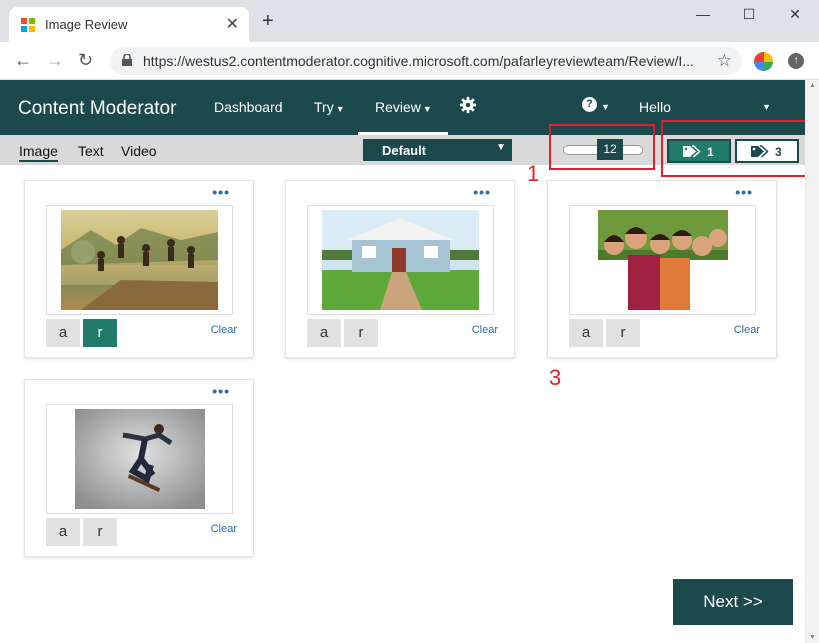 This screenshot has height=643, width=819. What do you see at coordinates (763, 61) in the screenshot?
I see `extension-icon` at bounding box center [763, 61].